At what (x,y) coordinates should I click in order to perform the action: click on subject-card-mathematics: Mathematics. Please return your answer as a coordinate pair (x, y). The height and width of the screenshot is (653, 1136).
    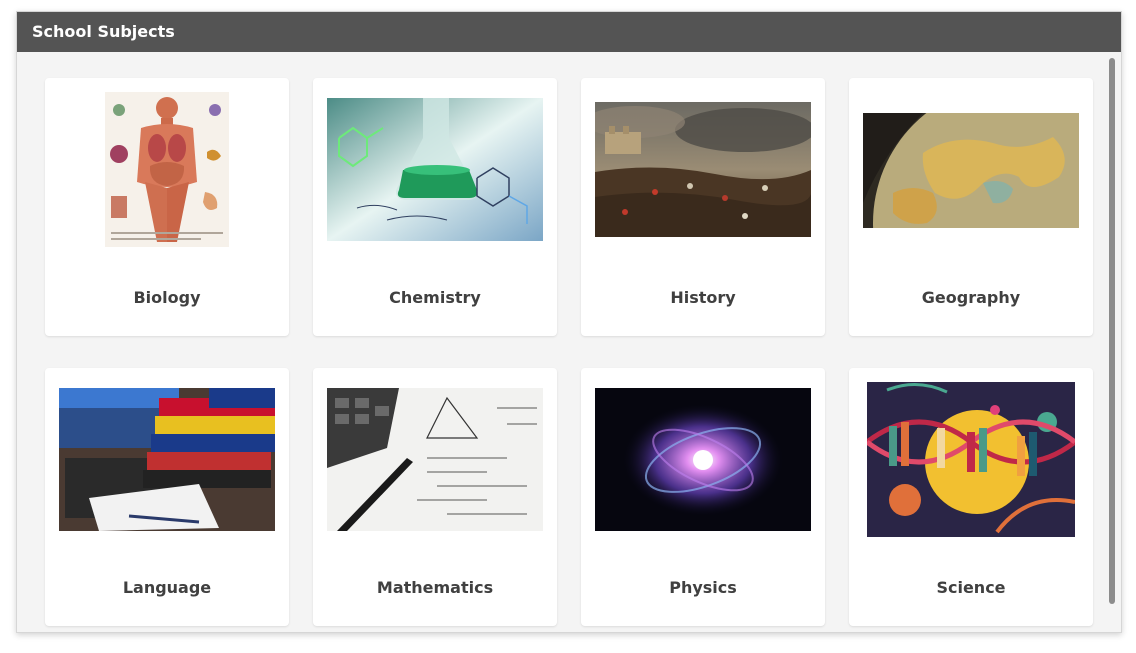
    Looking at the image, I should click on (435, 497).